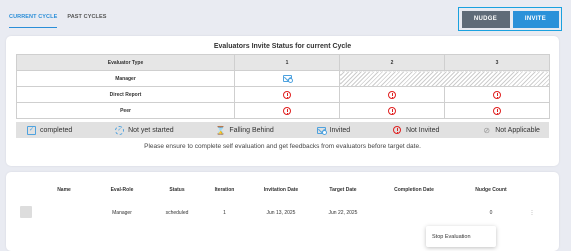 The height and width of the screenshot is (251, 571). What do you see at coordinates (64, 190) in the screenshot?
I see `col-name: Name` at bounding box center [64, 190].